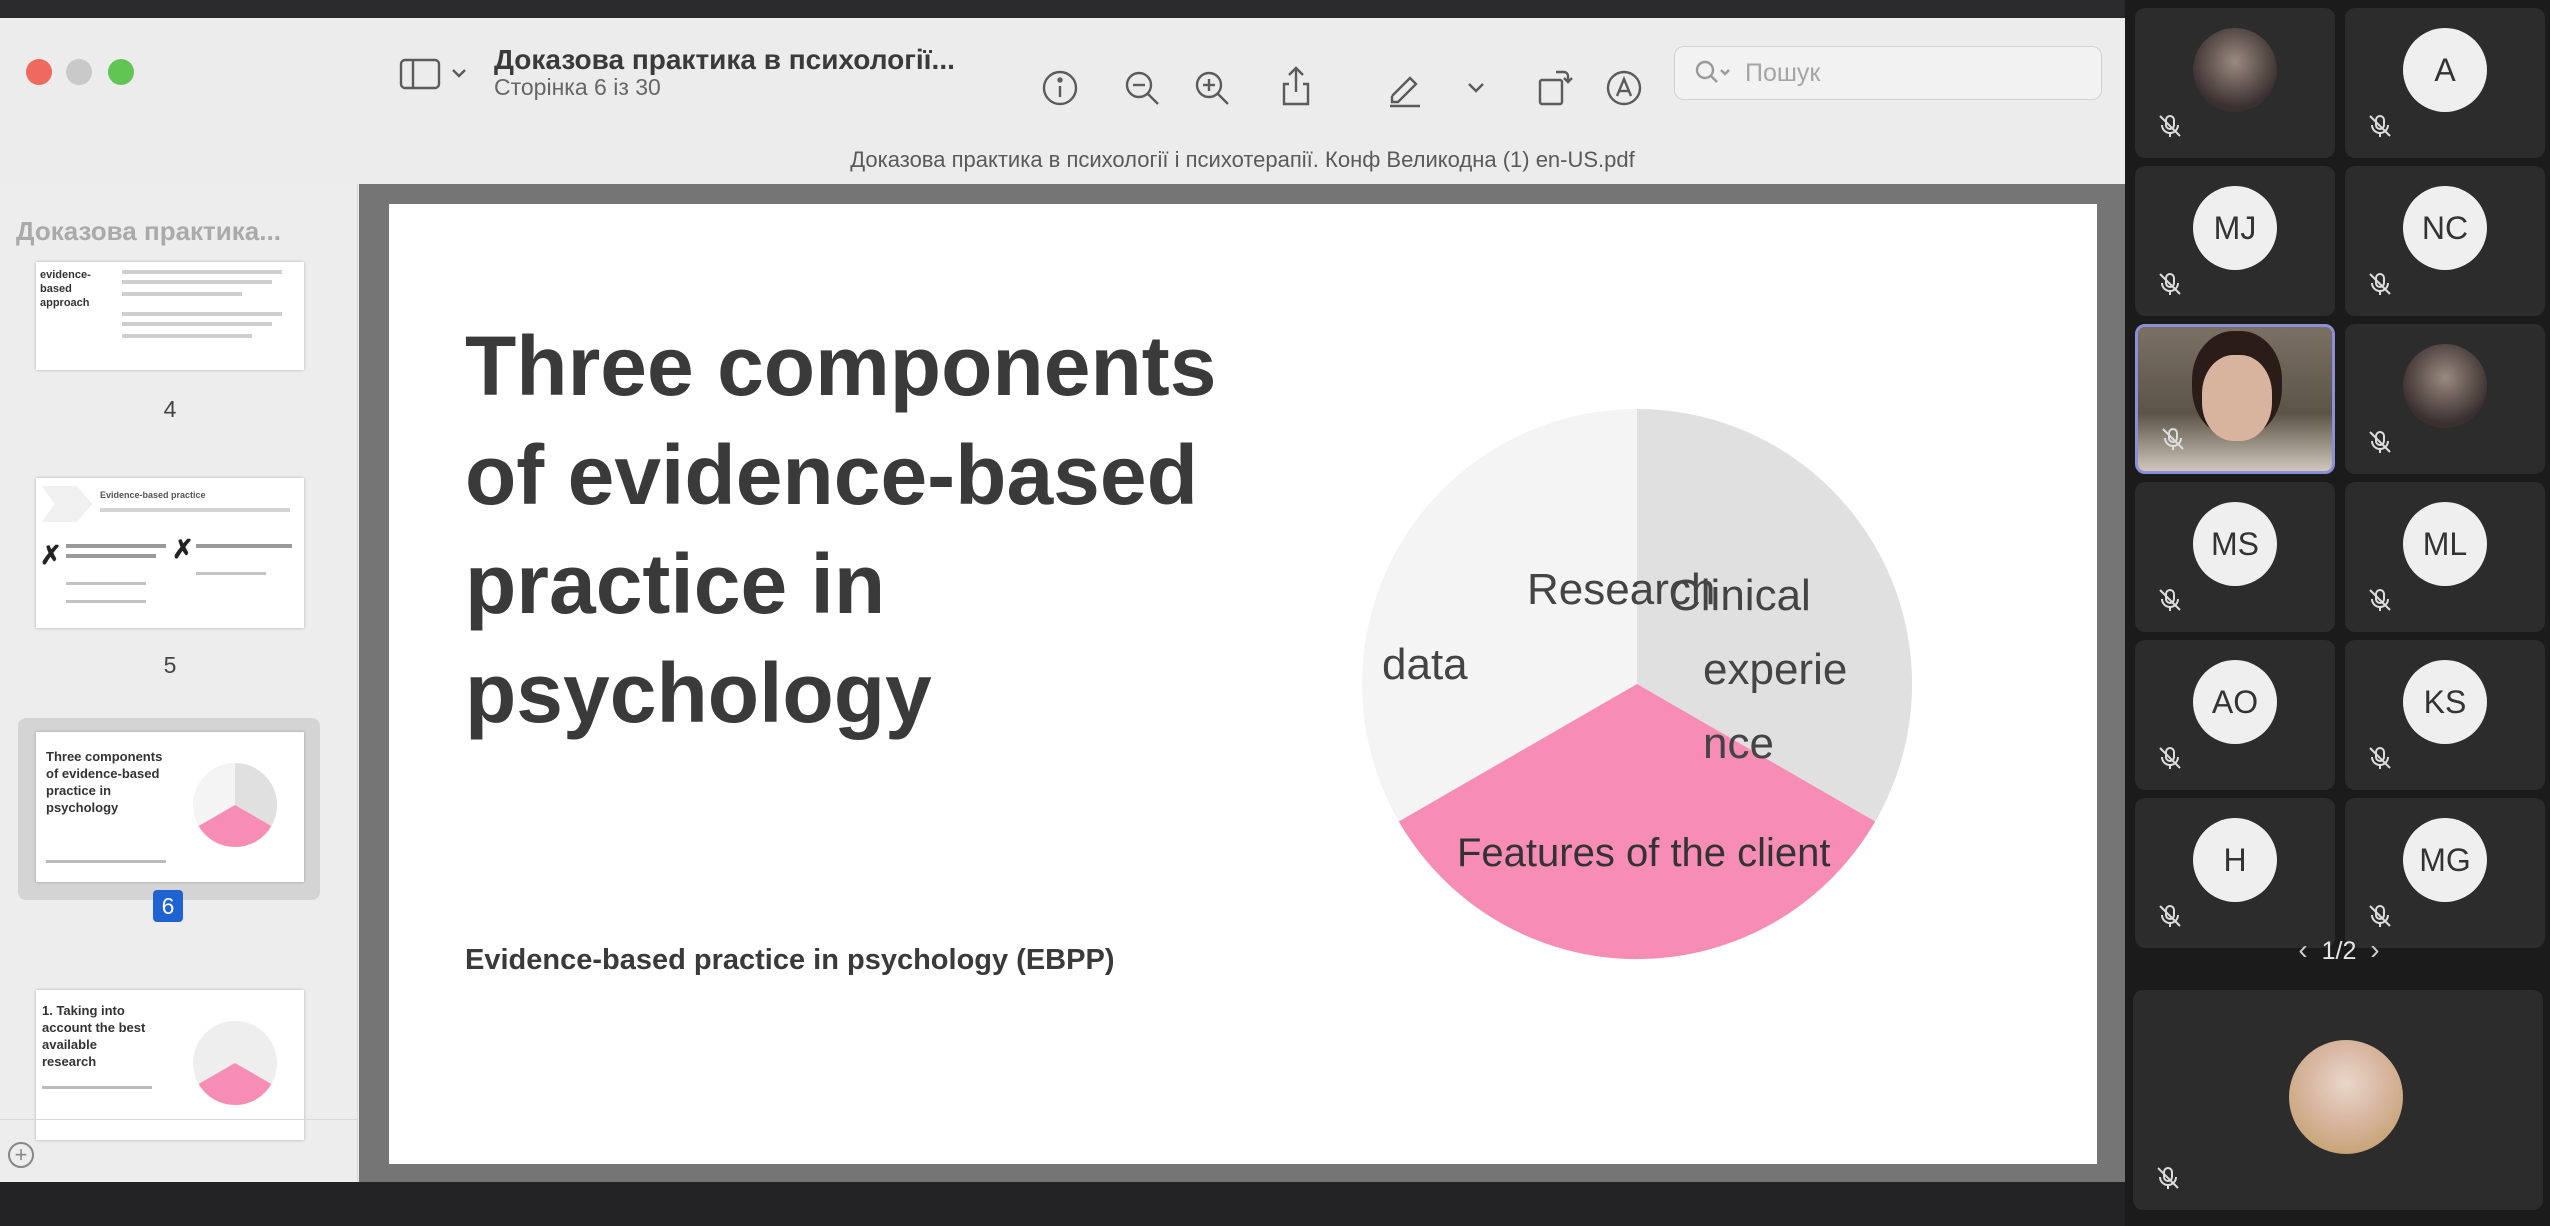 The width and height of the screenshot is (2550, 1226). What do you see at coordinates (2445, 544) in the screenshot?
I see `participant-avatar: ML` at bounding box center [2445, 544].